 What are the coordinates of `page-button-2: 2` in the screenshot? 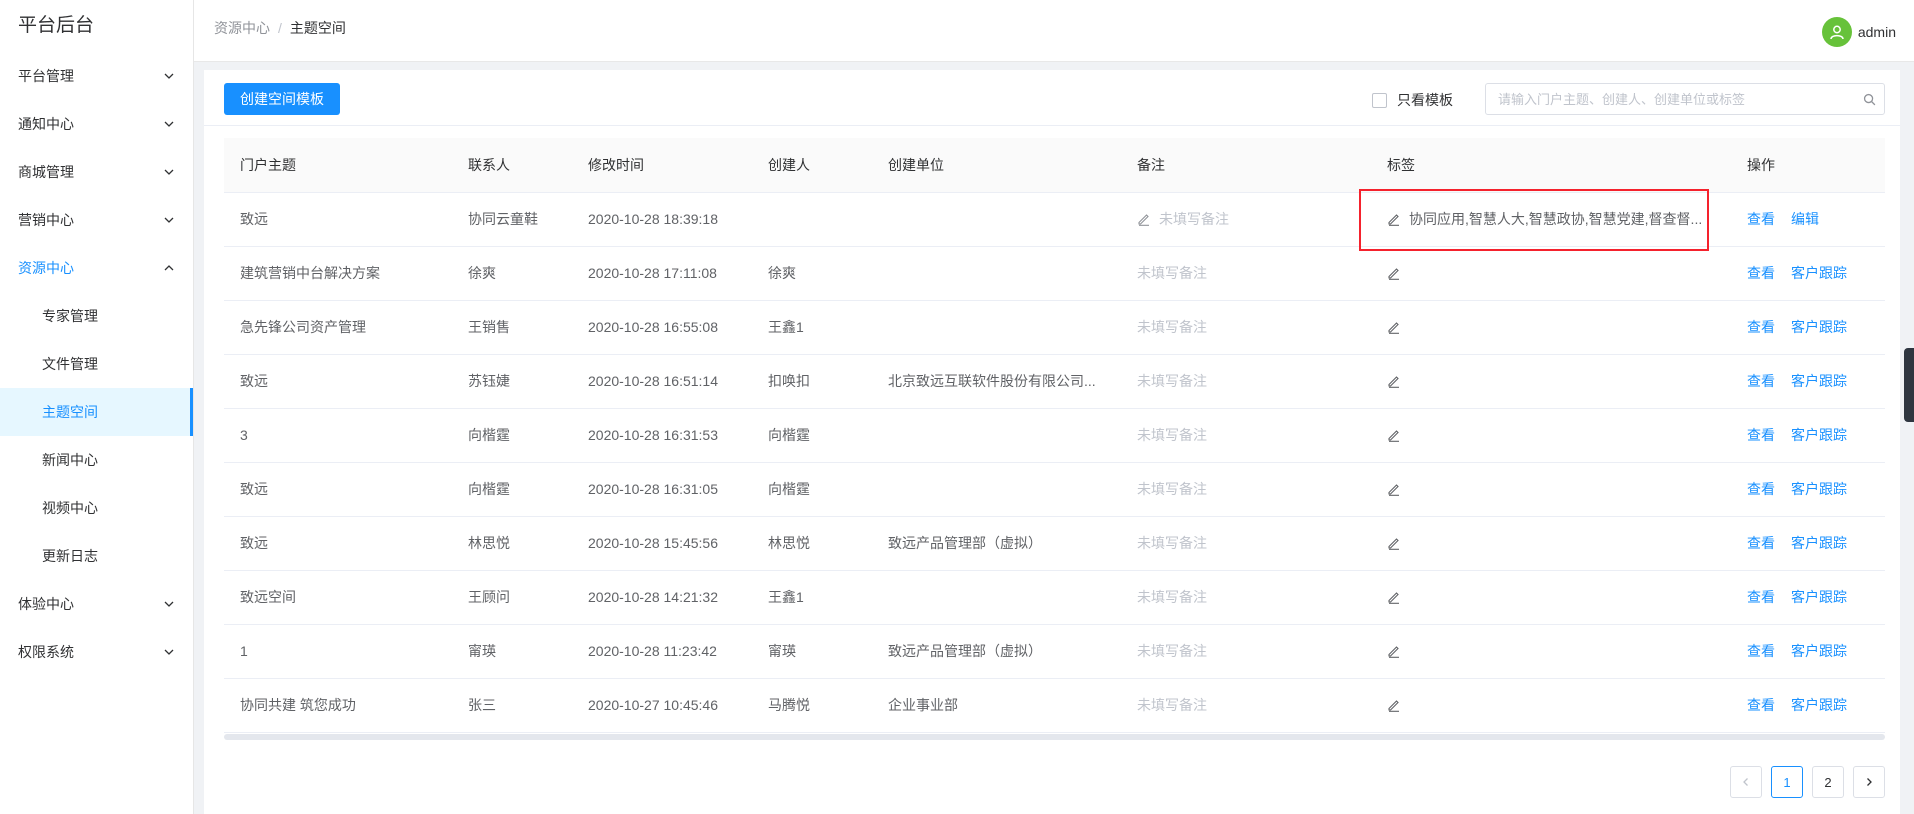 It's located at (1828, 782).